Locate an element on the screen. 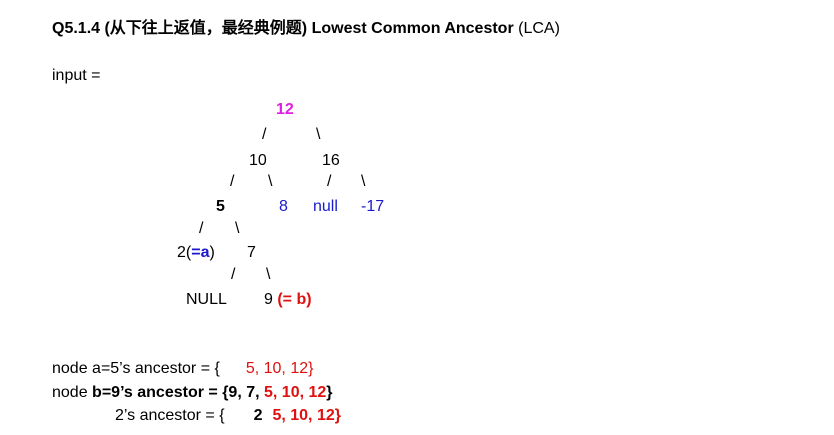 The height and width of the screenshot is (435, 834). tree-node-2: 2(=a) is located at coordinates (196, 252).